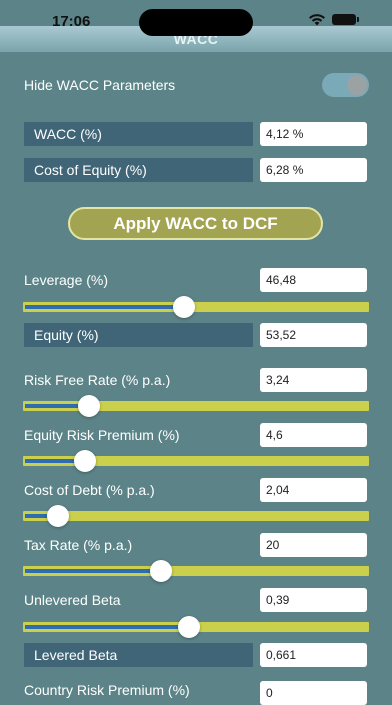 This screenshot has width=392, height=705. I want to click on unlevered-beta-label: Unlevered Beta, so click(72, 600).